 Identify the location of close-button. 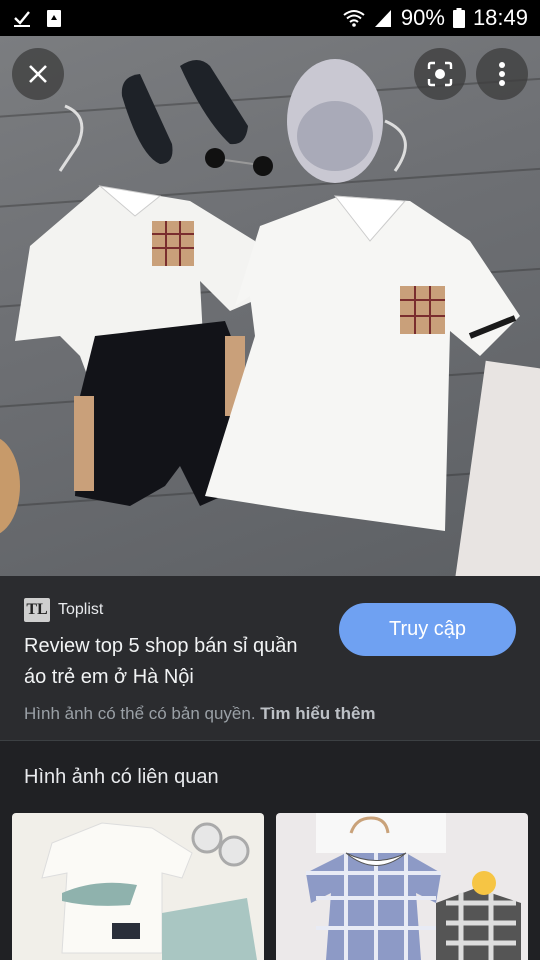
(38, 74).